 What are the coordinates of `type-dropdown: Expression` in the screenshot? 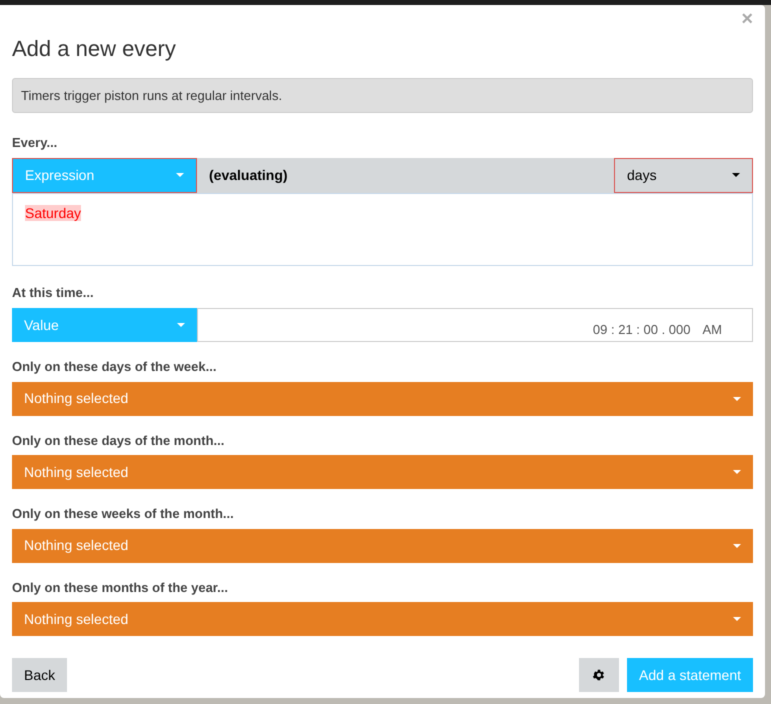 It's located at (104, 175).